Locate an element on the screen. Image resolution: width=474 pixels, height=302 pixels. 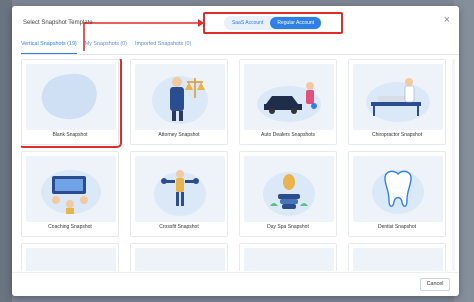
card-label: Dentist Snapshot is located at coordinates (397, 227).